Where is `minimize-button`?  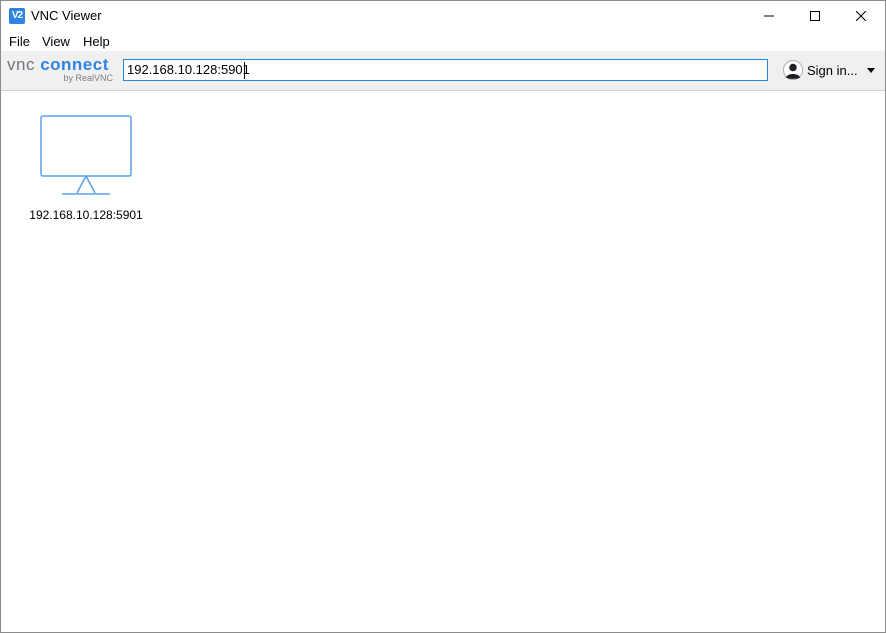 minimize-button is located at coordinates (769, 16).